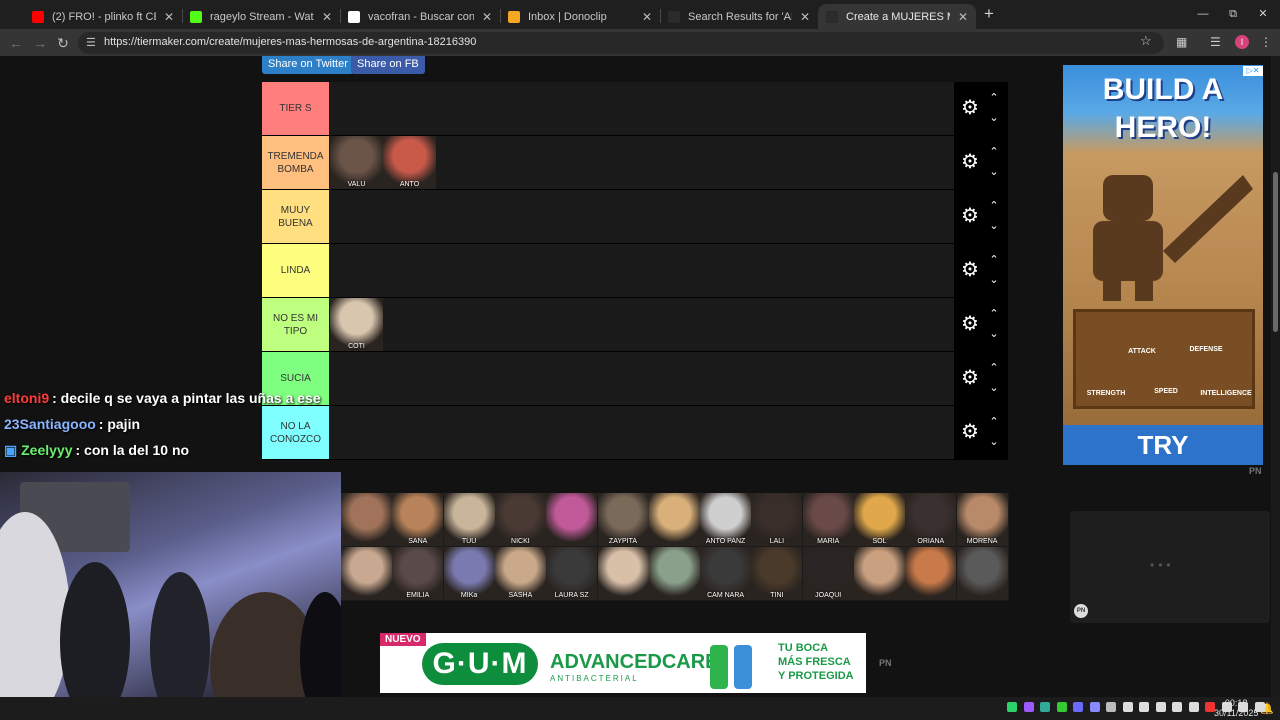 This screenshot has height=720, width=1280. What do you see at coordinates (469, 573) in the screenshot?
I see `tier-item-image: MIKa` at bounding box center [469, 573].